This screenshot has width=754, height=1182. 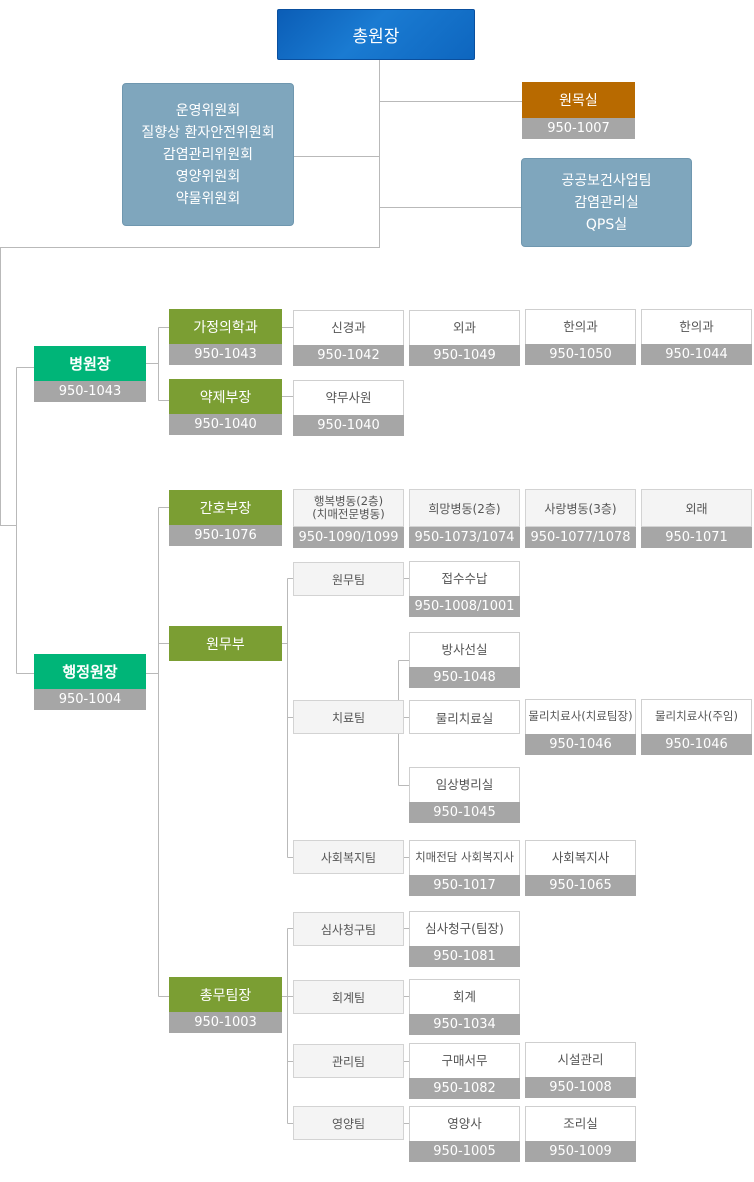 What do you see at coordinates (578, 128) in the screenshot?
I see `chaplain-phone: 950-1007` at bounding box center [578, 128].